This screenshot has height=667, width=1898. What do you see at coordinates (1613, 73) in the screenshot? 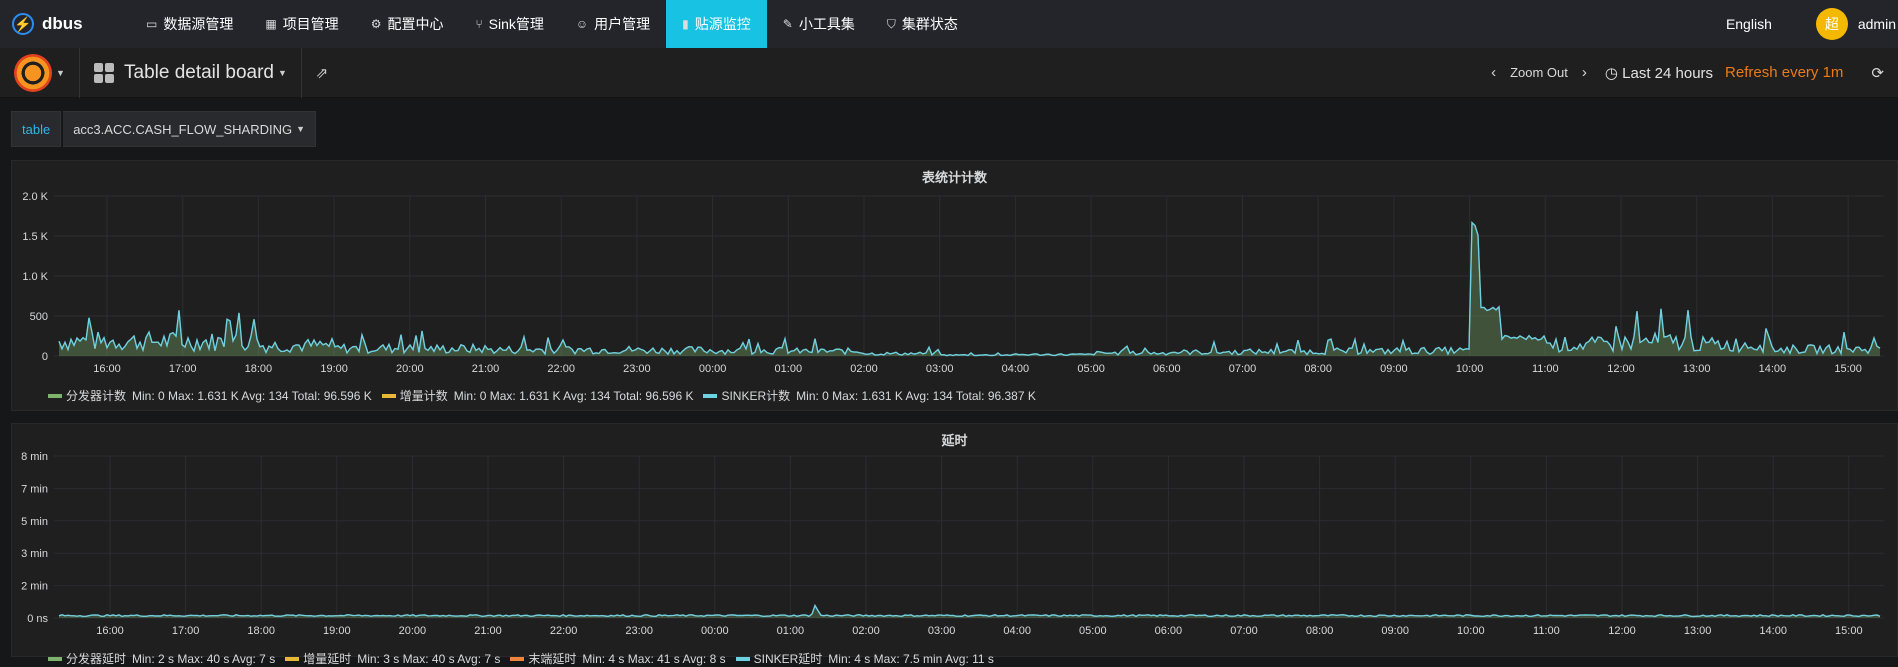
I see `clock-icon: ◷` at bounding box center [1613, 73].